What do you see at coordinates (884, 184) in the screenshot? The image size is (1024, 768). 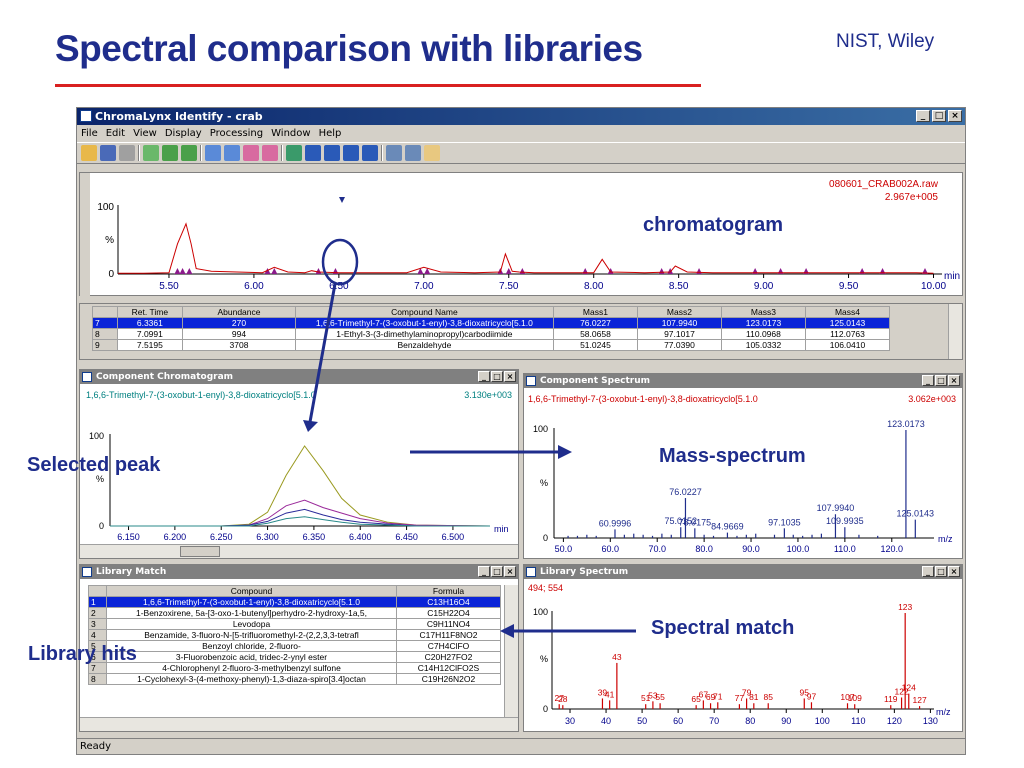 I see `chromatogram-file-label: 080601_CRAB002A.raw` at bounding box center [884, 184].